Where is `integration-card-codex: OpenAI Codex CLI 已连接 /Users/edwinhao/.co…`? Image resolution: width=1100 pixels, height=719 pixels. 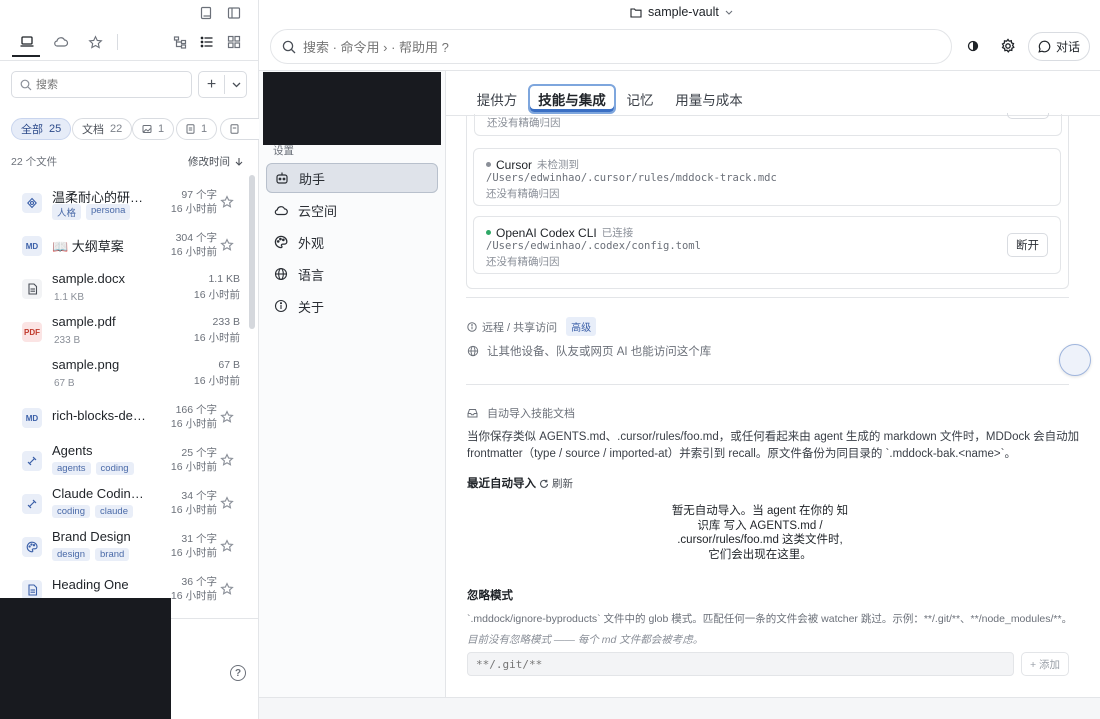
integration-card-codex: OpenAI Codex CLI 已连接 /Users/edwinhao/.co… is located at coordinates (767, 245).